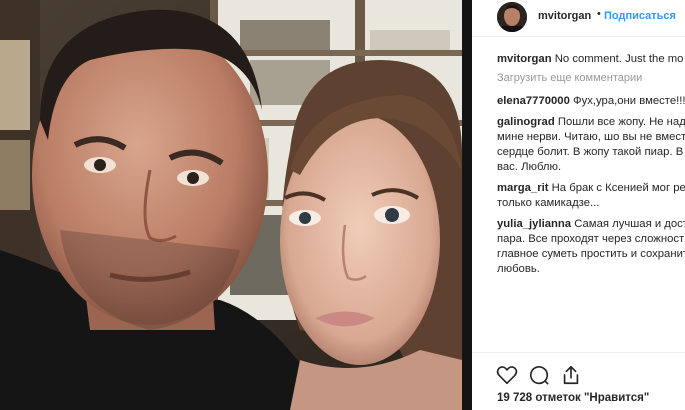 The image size is (685, 410). I want to click on avatar, so click(512, 17).